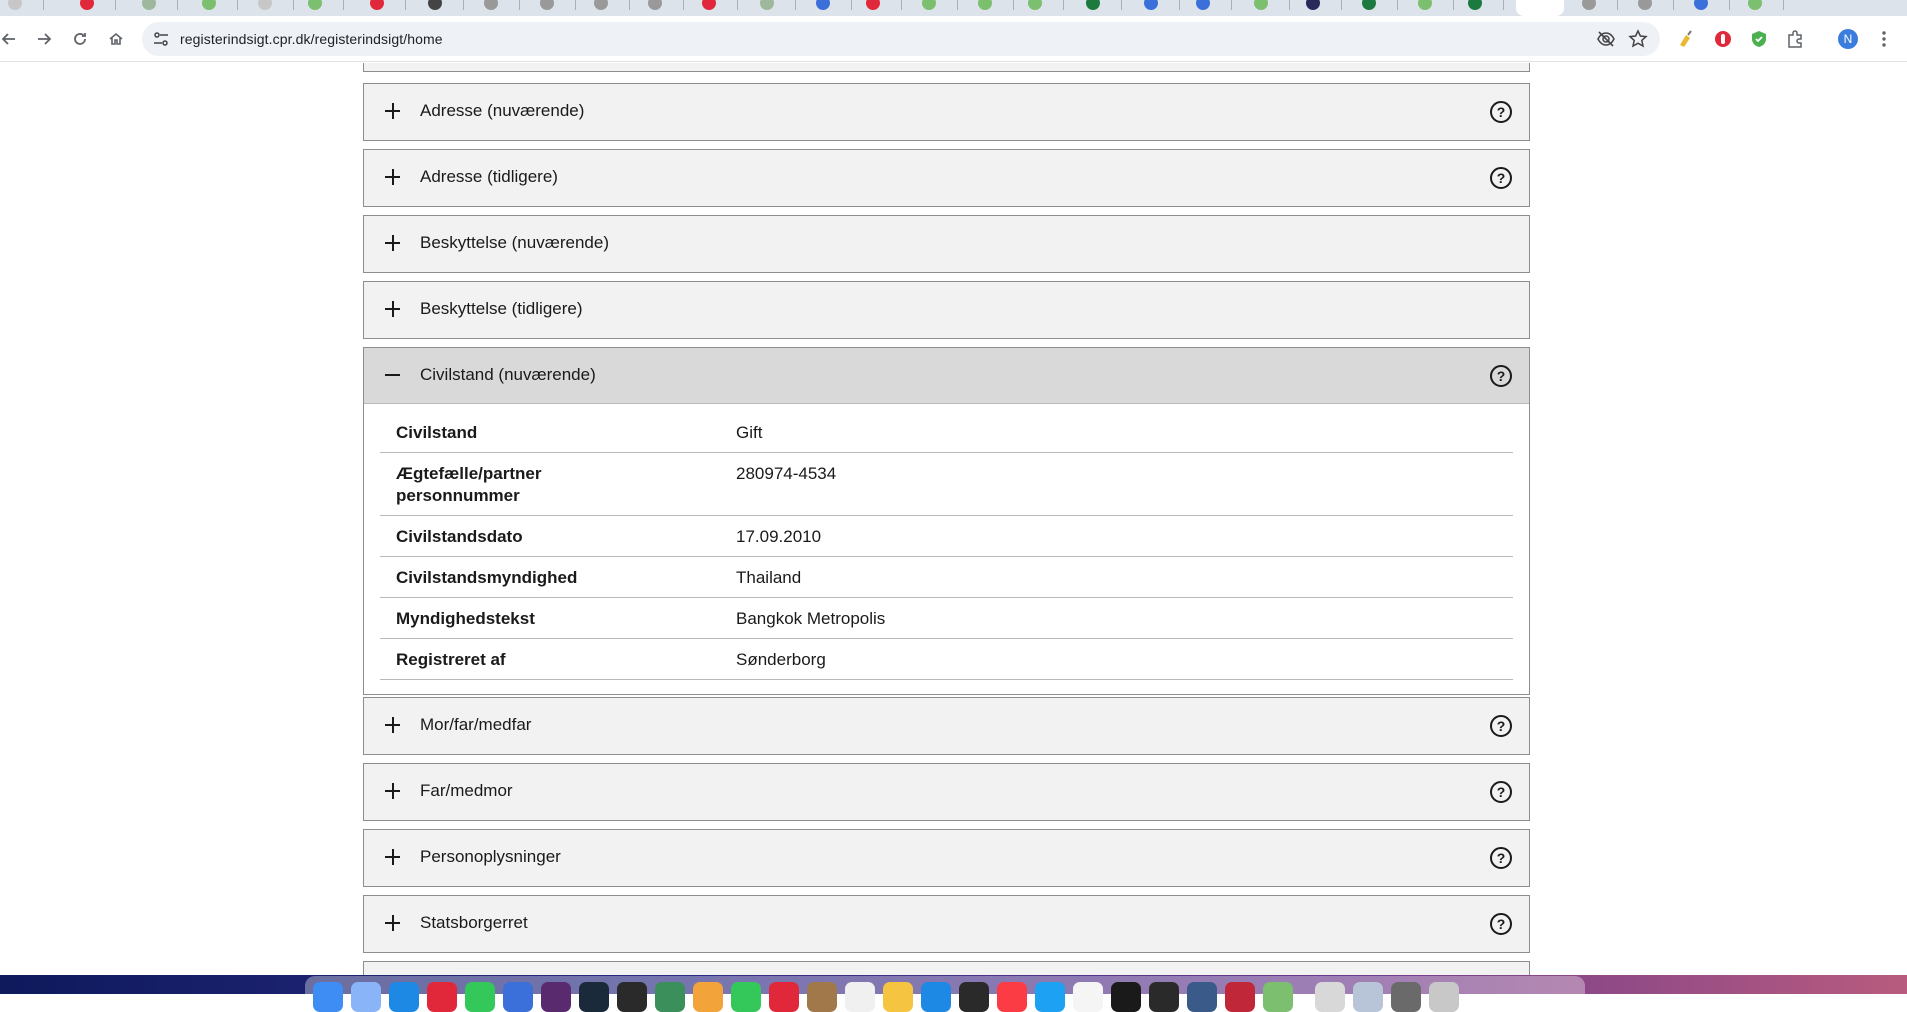 The height and width of the screenshot is (1012, 1907). What do you see at coordinates (1540, 8) in the screenshot?
I see `active-browser-tab` at bounding box center [1540, 8].